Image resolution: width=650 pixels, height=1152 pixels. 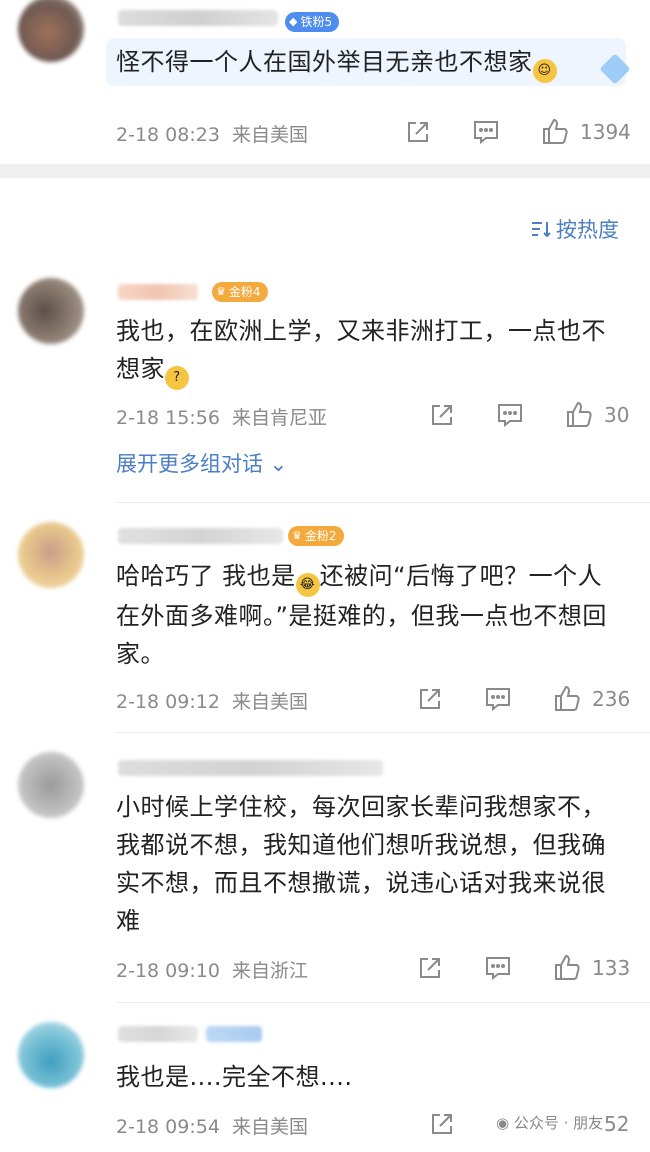 What do you see at coordinates (201, 463) in the screenshot?
I see `expand-more-conversations-link: 展开更多组对话 ⌄` at bounding box center [201, 463].